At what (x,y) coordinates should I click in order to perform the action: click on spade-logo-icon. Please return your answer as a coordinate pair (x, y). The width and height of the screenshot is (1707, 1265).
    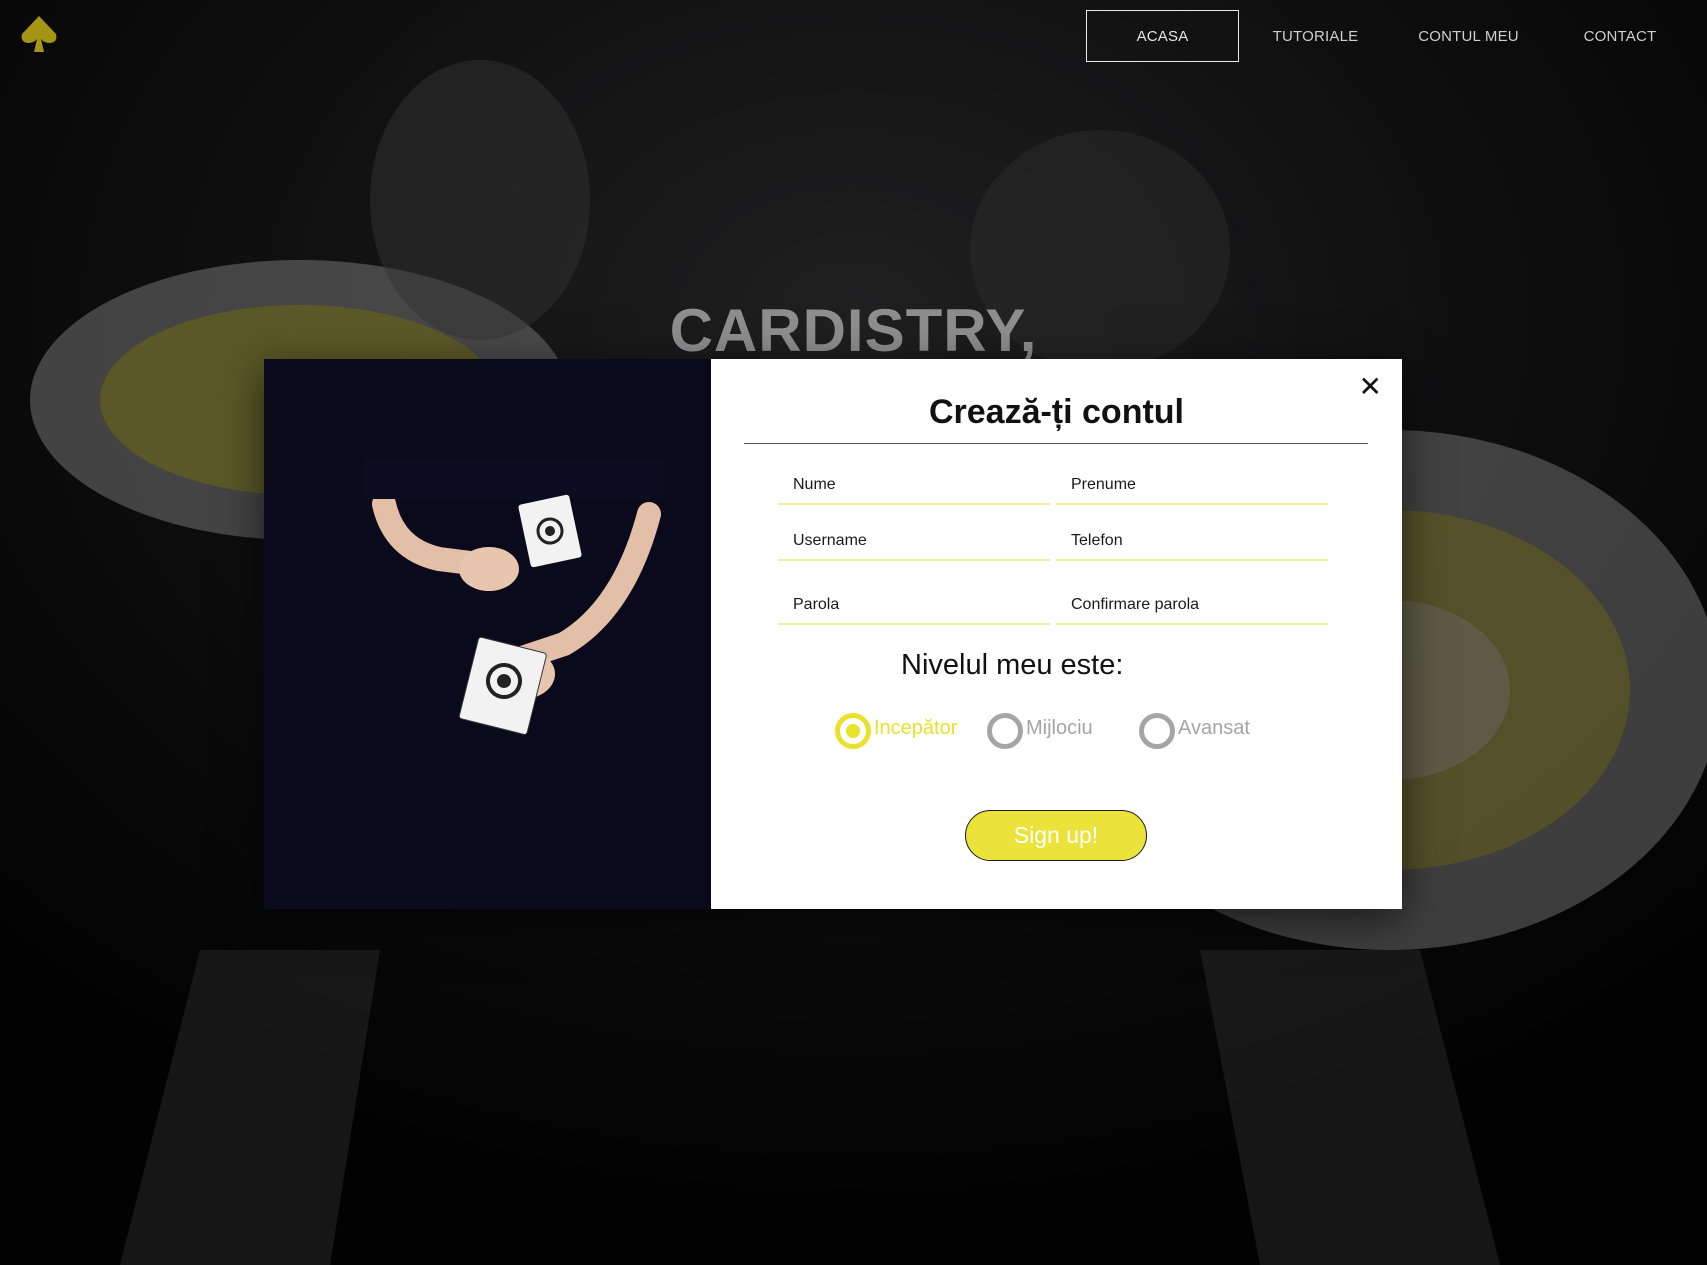
    Looking at the image, I should click on (39, 35).